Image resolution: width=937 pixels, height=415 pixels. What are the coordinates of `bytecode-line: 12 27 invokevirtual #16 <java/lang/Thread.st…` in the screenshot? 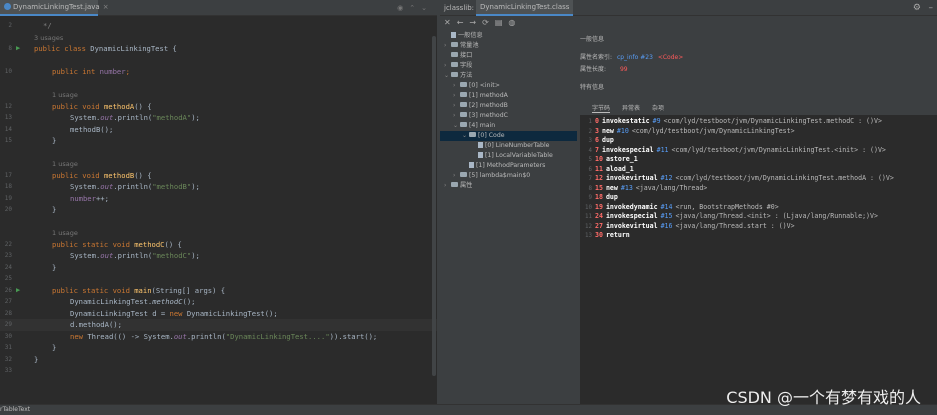 It's located at (687, 227).